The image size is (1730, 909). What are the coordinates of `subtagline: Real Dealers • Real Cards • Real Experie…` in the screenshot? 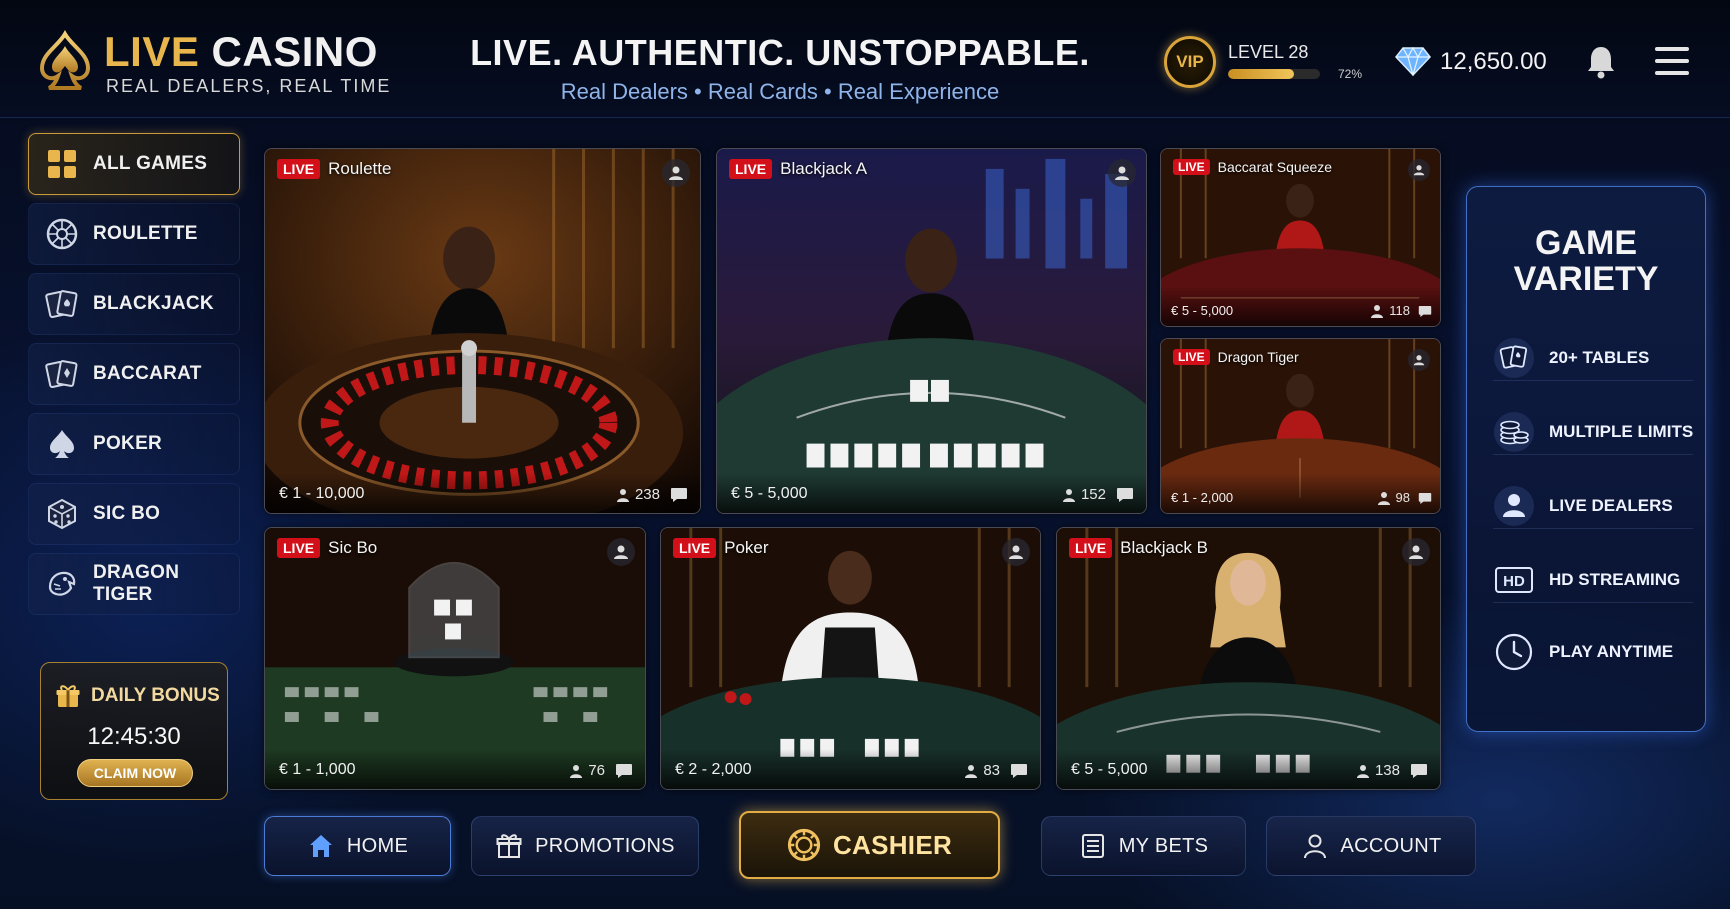 It's located at (780, 91).